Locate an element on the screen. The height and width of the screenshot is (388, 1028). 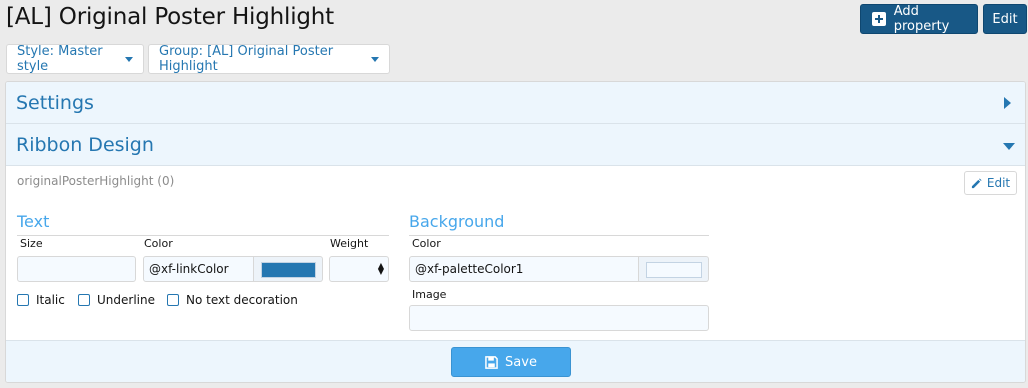
weight-select: ▲ ▼ is located at coordinates (359, 269).